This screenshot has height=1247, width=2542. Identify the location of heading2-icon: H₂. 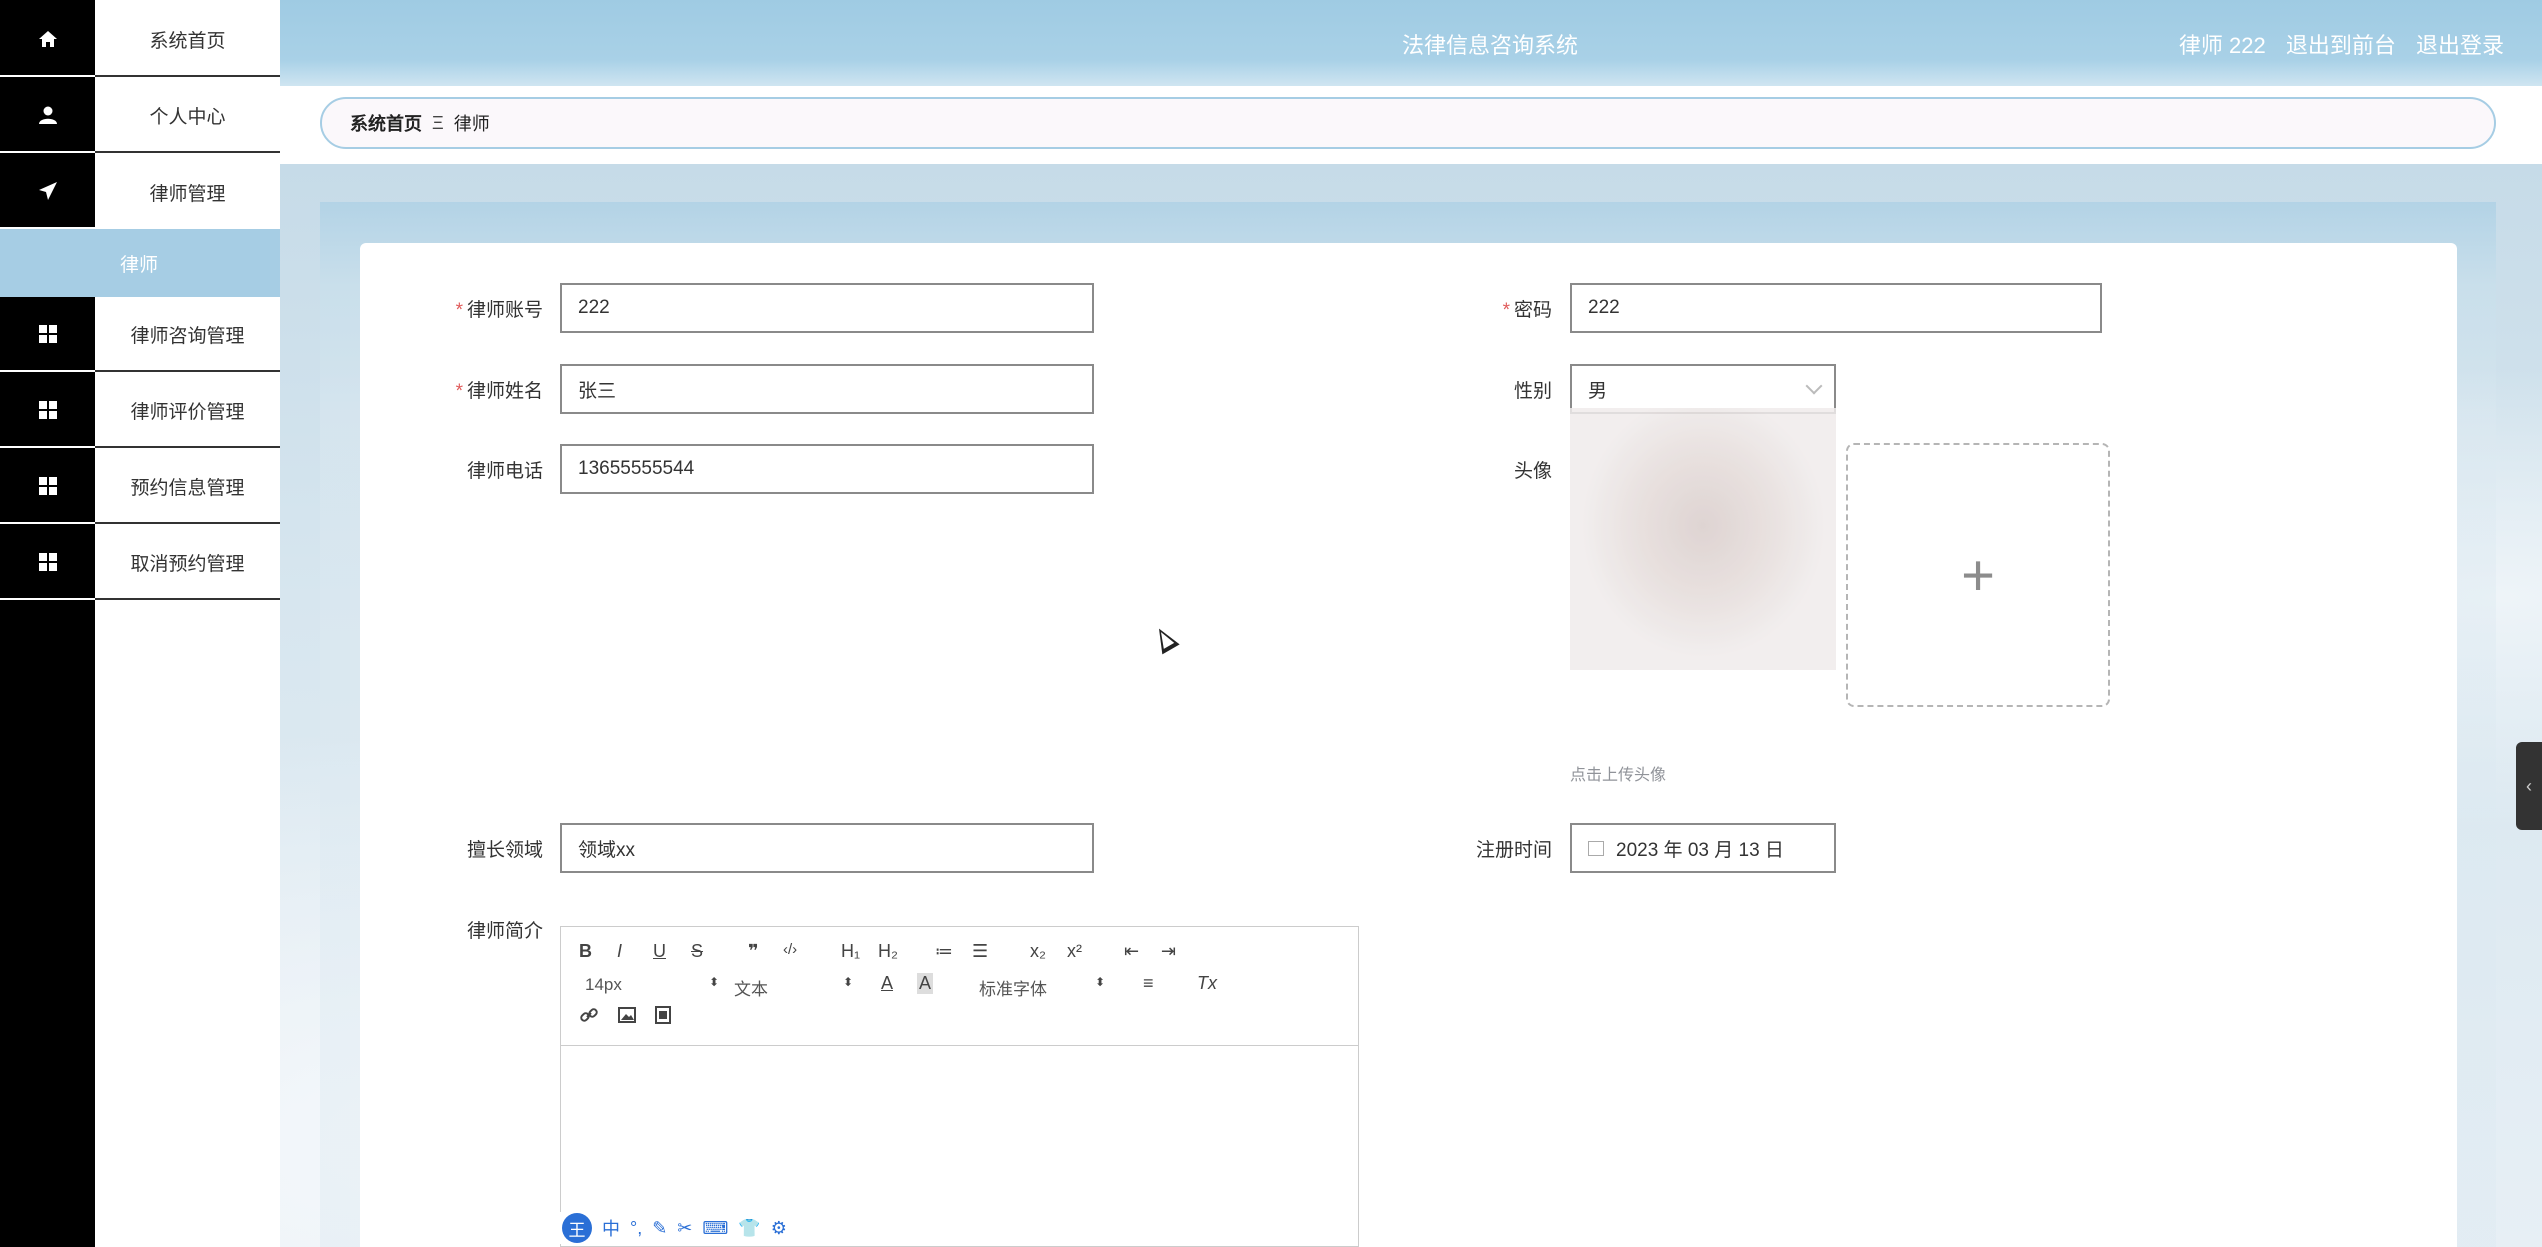
(888, 951).